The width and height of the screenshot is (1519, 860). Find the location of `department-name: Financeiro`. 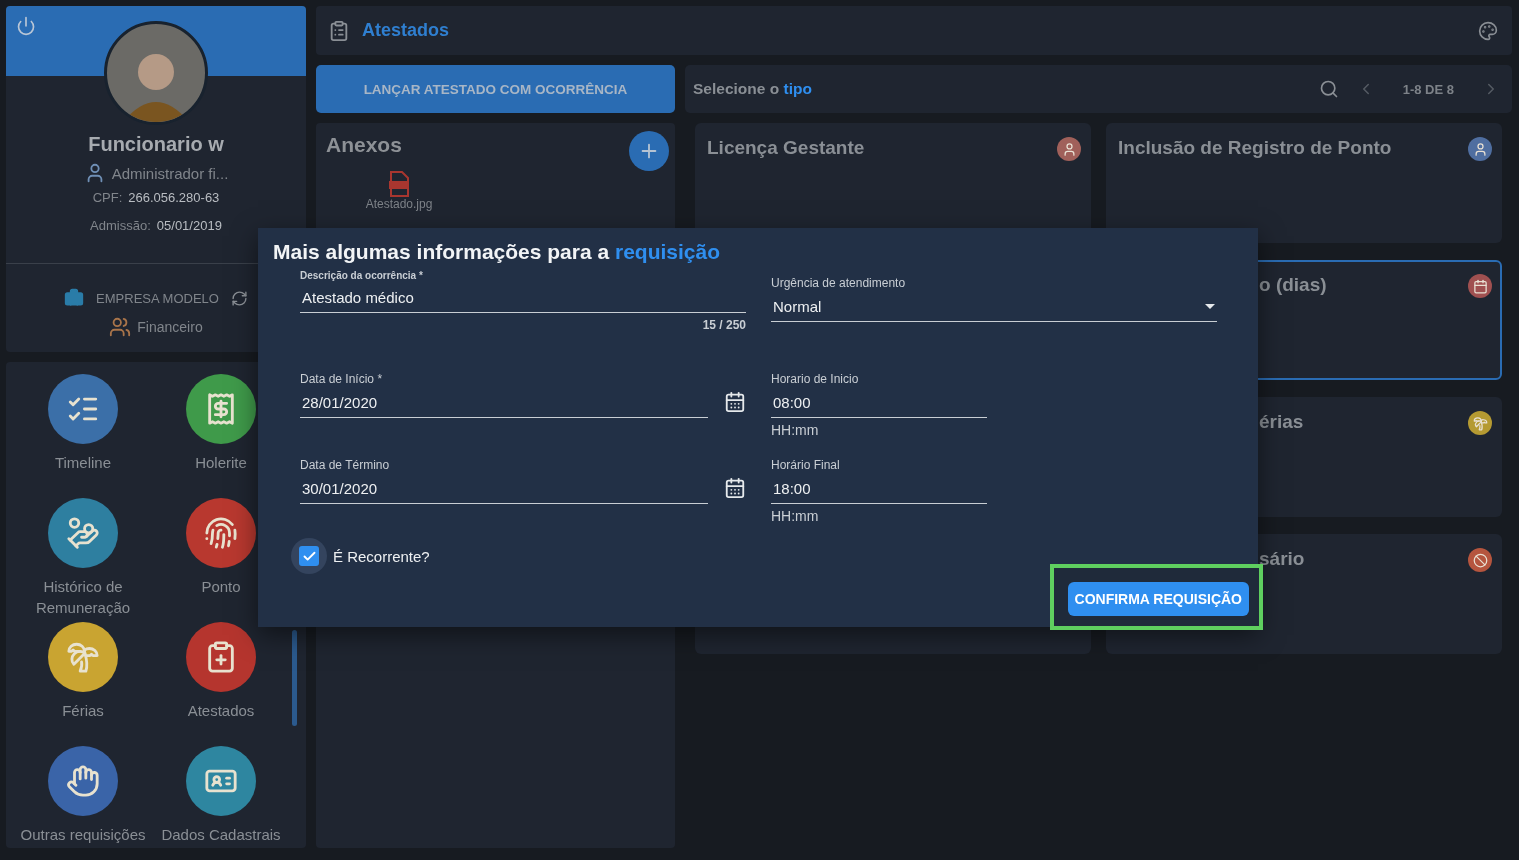

department-name: Financeiro is located at coordinates (170, 327).